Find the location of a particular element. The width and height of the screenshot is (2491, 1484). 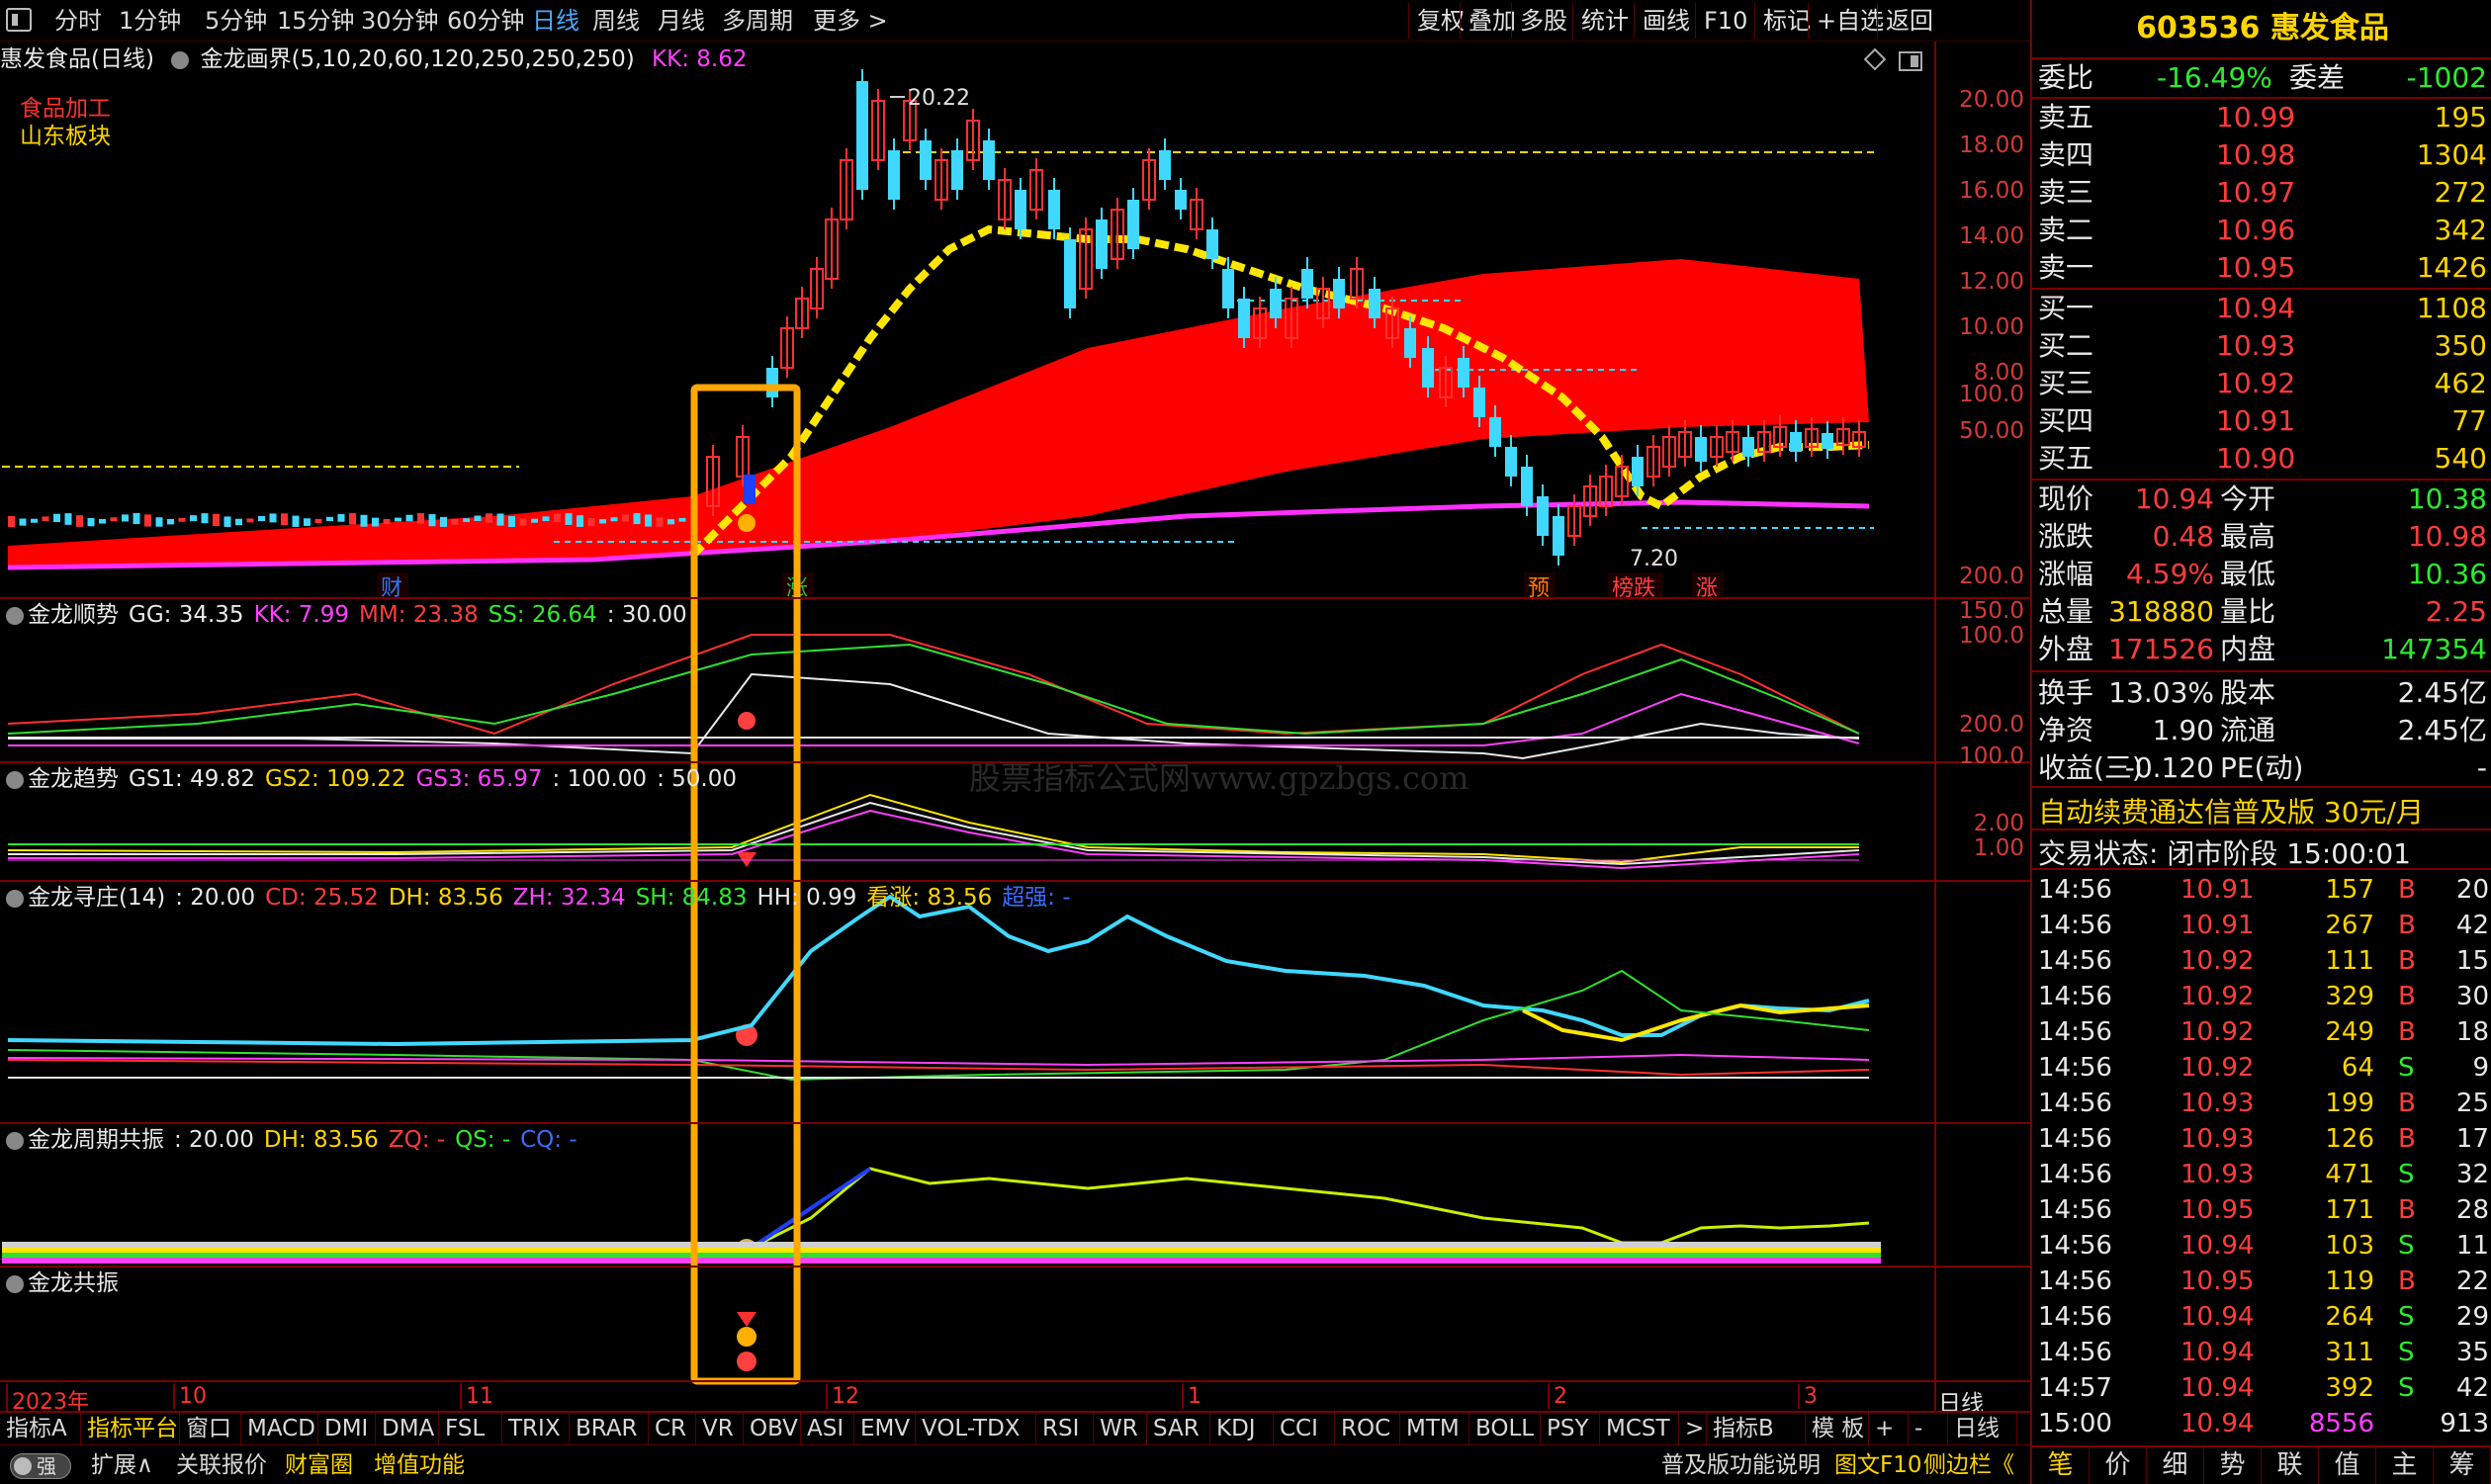

status-item-2: 财富圈 is located at coordinates (319, 1465).